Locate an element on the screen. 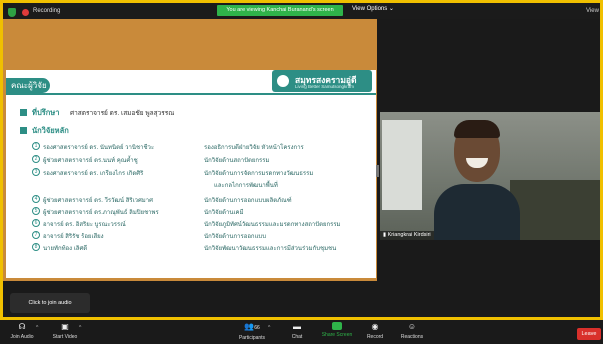 The width and height of the screenshot is (603, 344). chat-button: ▬ Chat is located at coordinates (297, 331).